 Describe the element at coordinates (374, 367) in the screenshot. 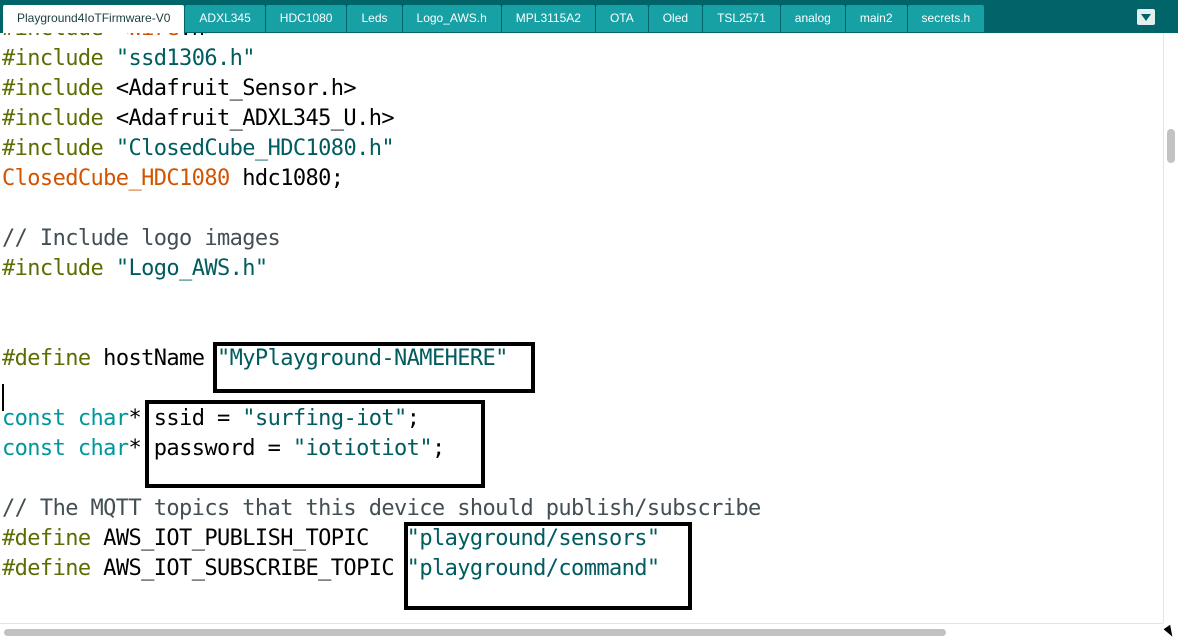

I see `highlight-box-hostname` at that location.